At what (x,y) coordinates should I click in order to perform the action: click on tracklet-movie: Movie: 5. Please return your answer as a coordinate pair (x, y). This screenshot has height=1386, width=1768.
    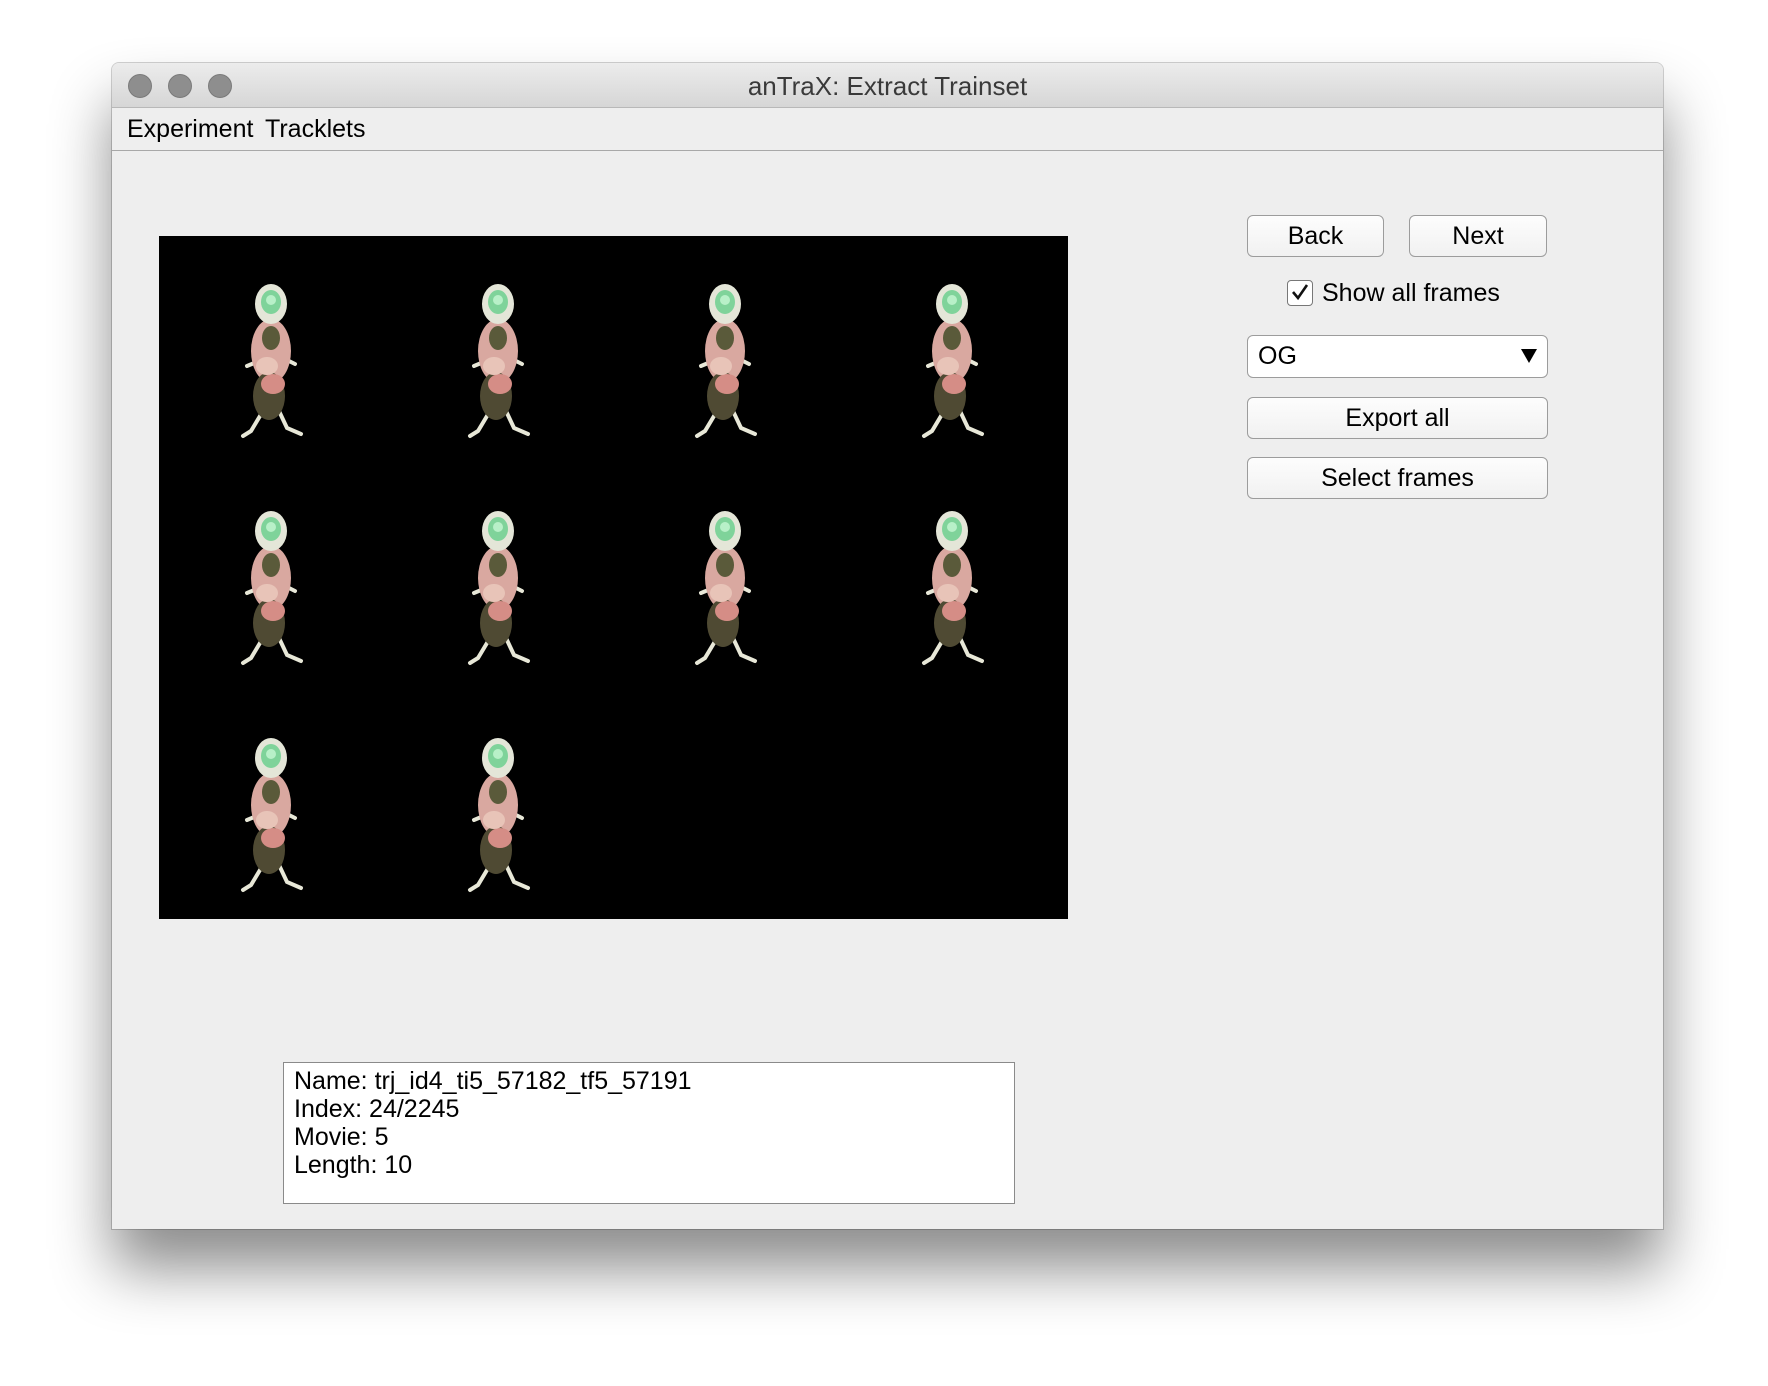
    Looking at the image, I should click on (341, 1137).